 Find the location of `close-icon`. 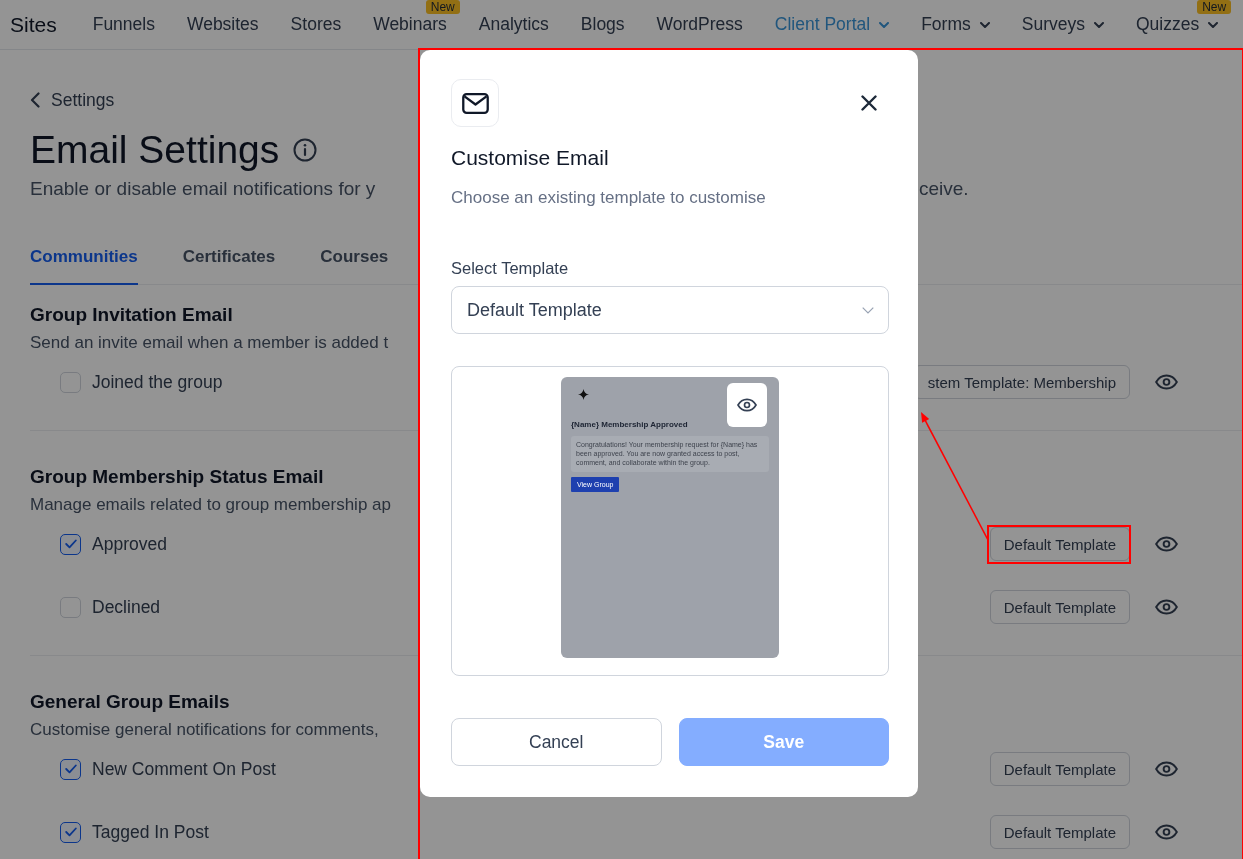

close-icon is located at coordinates (869, 103).